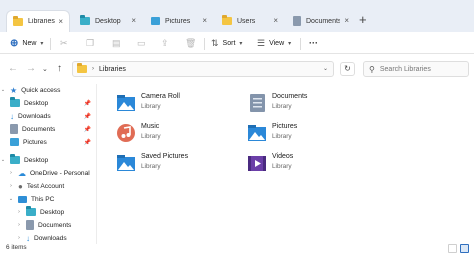  I want to click on up-arrow-icon: ↑, so click(59, 68).